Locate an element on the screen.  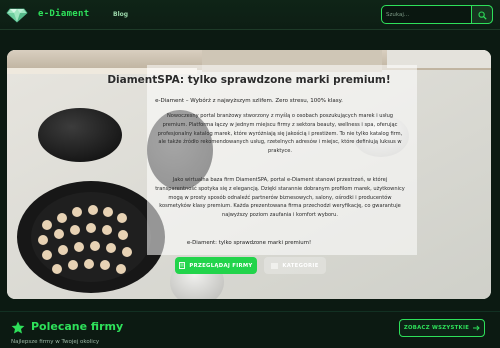
search-box is located at coordinates (437, 14).